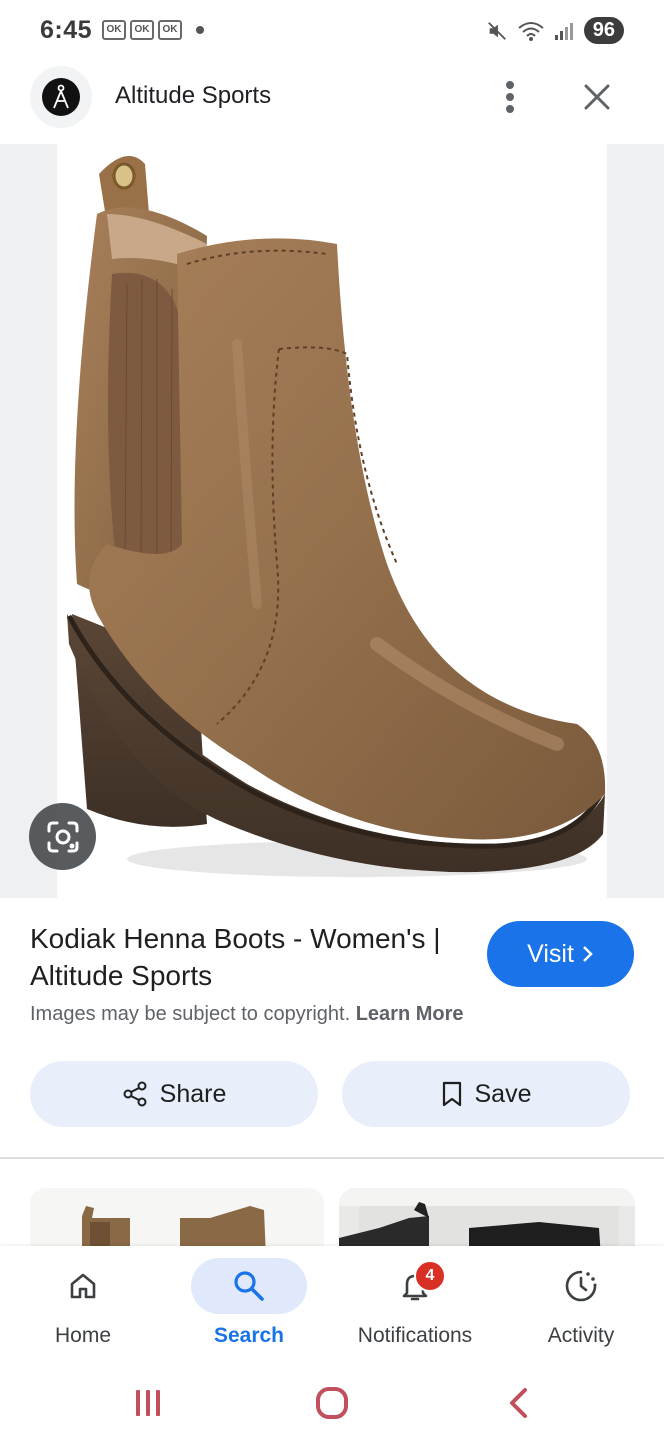 This screenshot has width=664, height=1440. Describe the element at coordinates (332, 1158) in the screenshot. I see `section-divider` at that location.